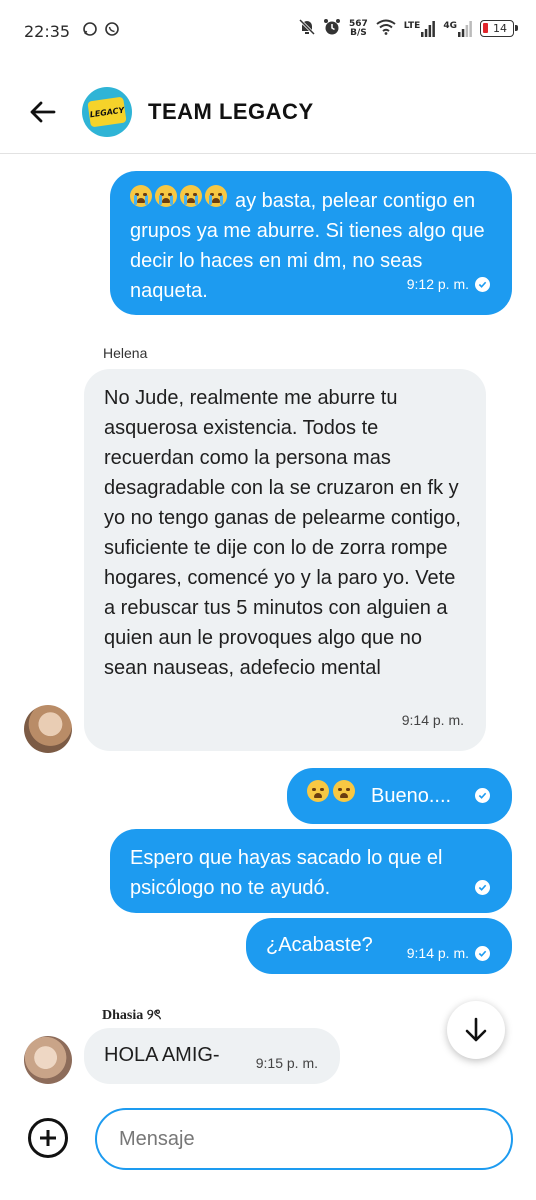 Image resolution: width=536 pixels, height=1200 pixels. What do you see at coordinates (450, 25) in the screenshot?
I see `4g-label: 4G` at bounding box center [450, 25].